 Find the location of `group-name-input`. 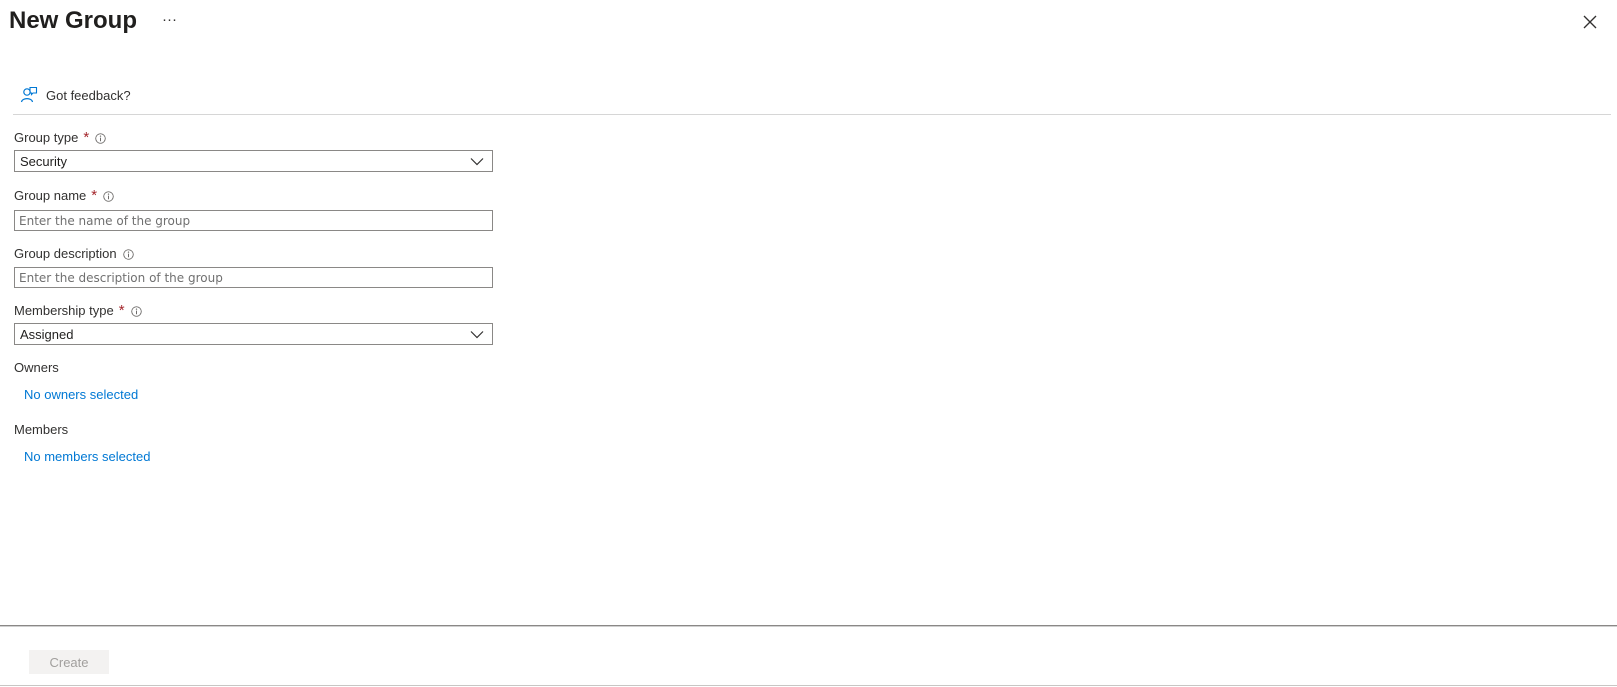

group-name-input is located at coordinates (253, 220).